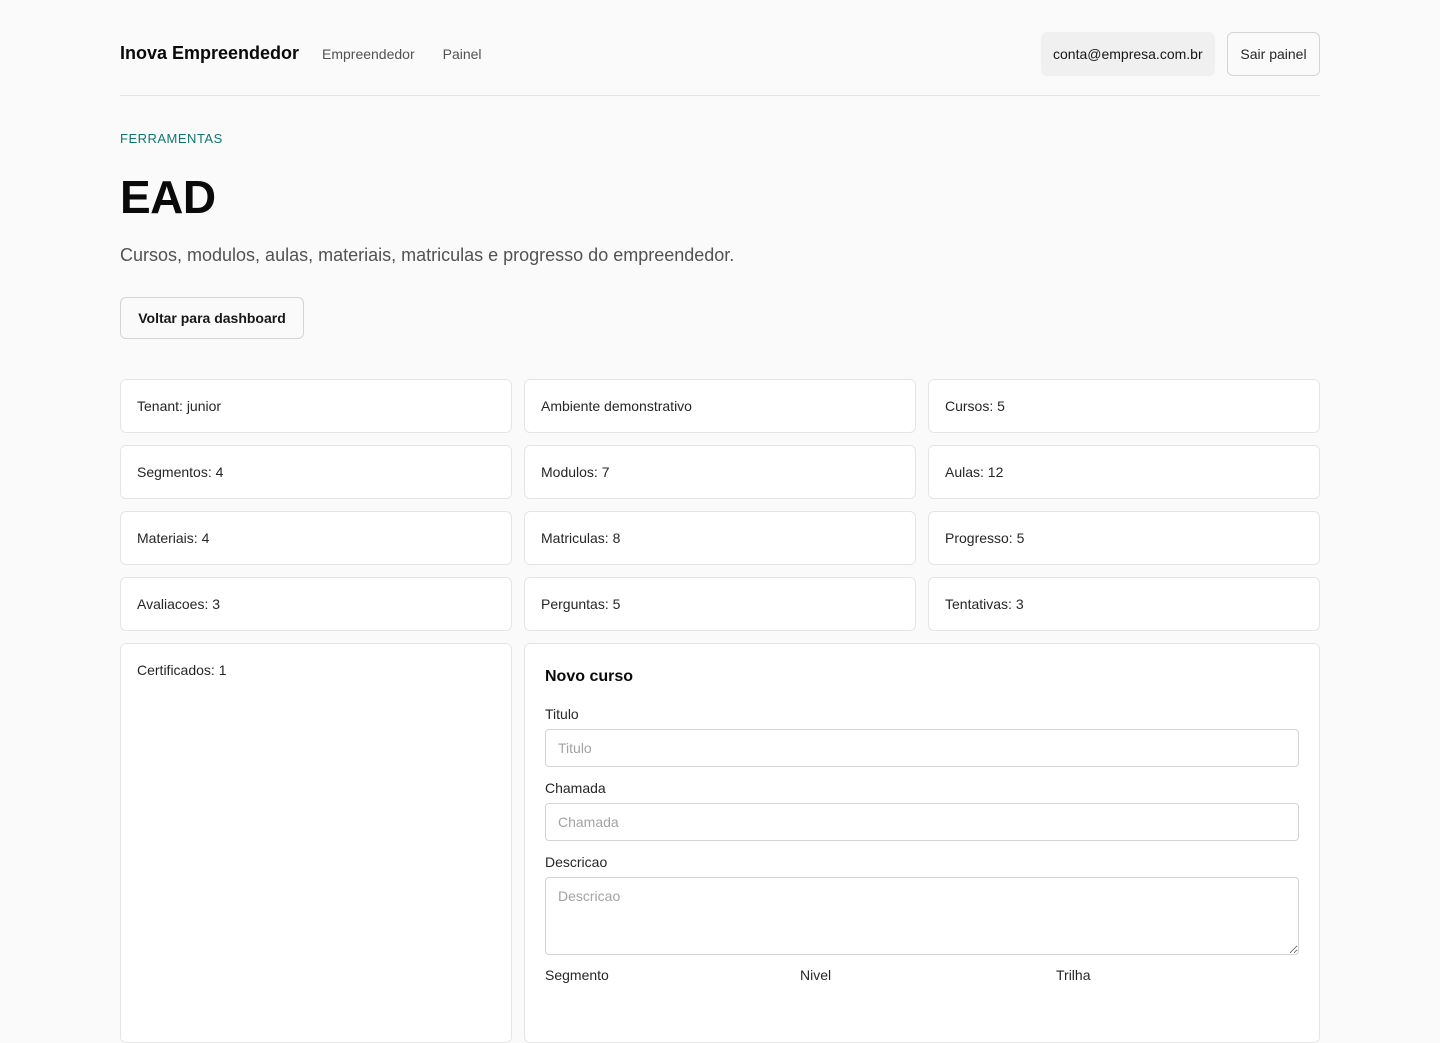  What do you see at coordinates (316, 472) in the screenshot?
I see `stat-card-segmentos: Segmentos: 4` at bounding box center [316, 472].